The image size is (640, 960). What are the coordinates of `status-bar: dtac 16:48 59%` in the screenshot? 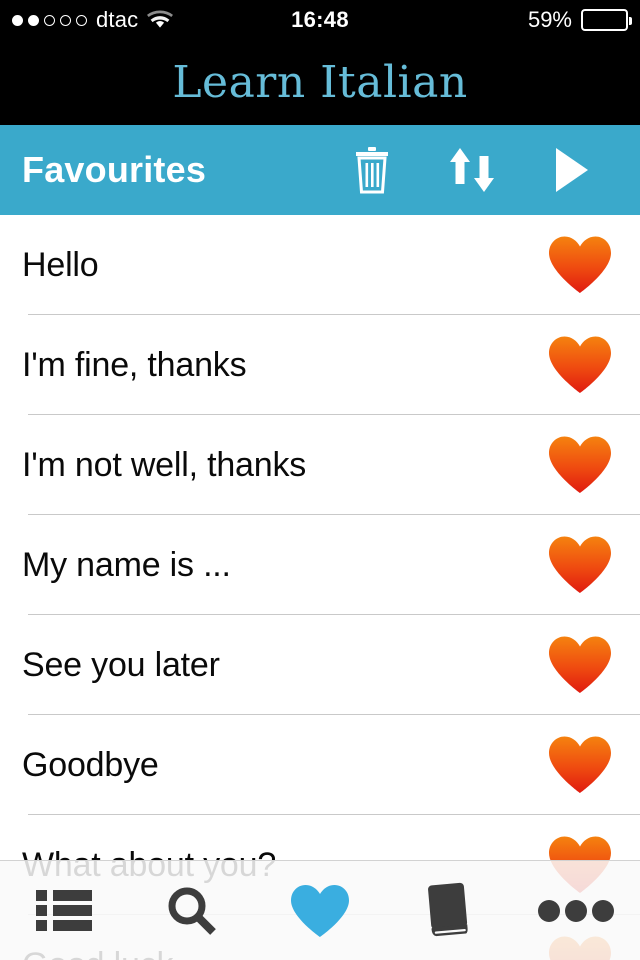 It's located at (320, 20).